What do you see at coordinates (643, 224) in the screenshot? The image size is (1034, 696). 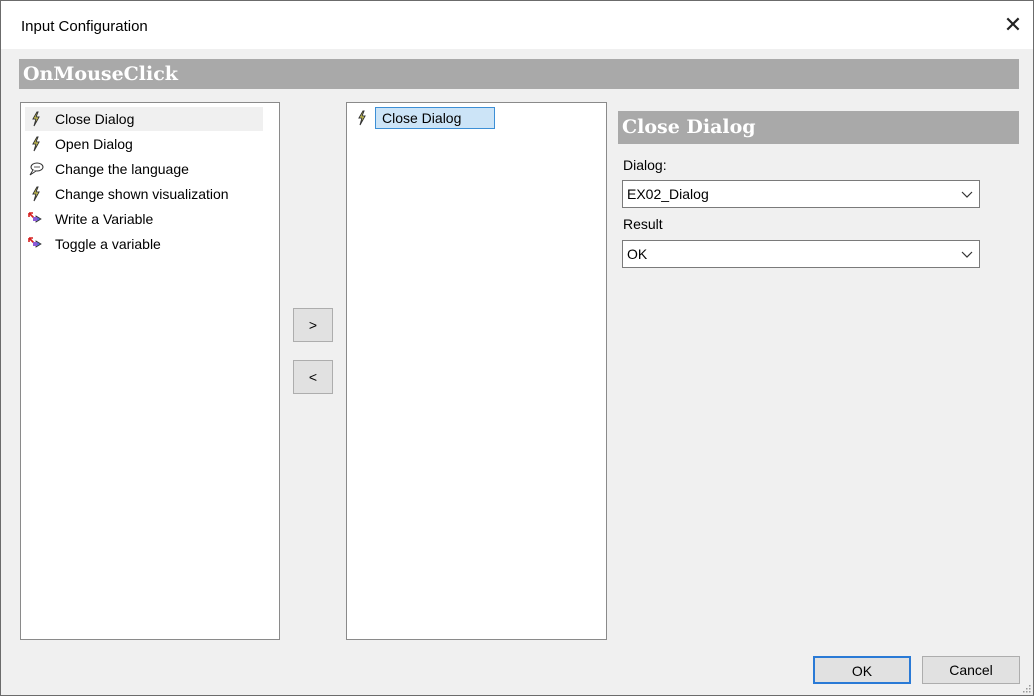 I see `result-field-label: Result` at bounding box center [643, 224].